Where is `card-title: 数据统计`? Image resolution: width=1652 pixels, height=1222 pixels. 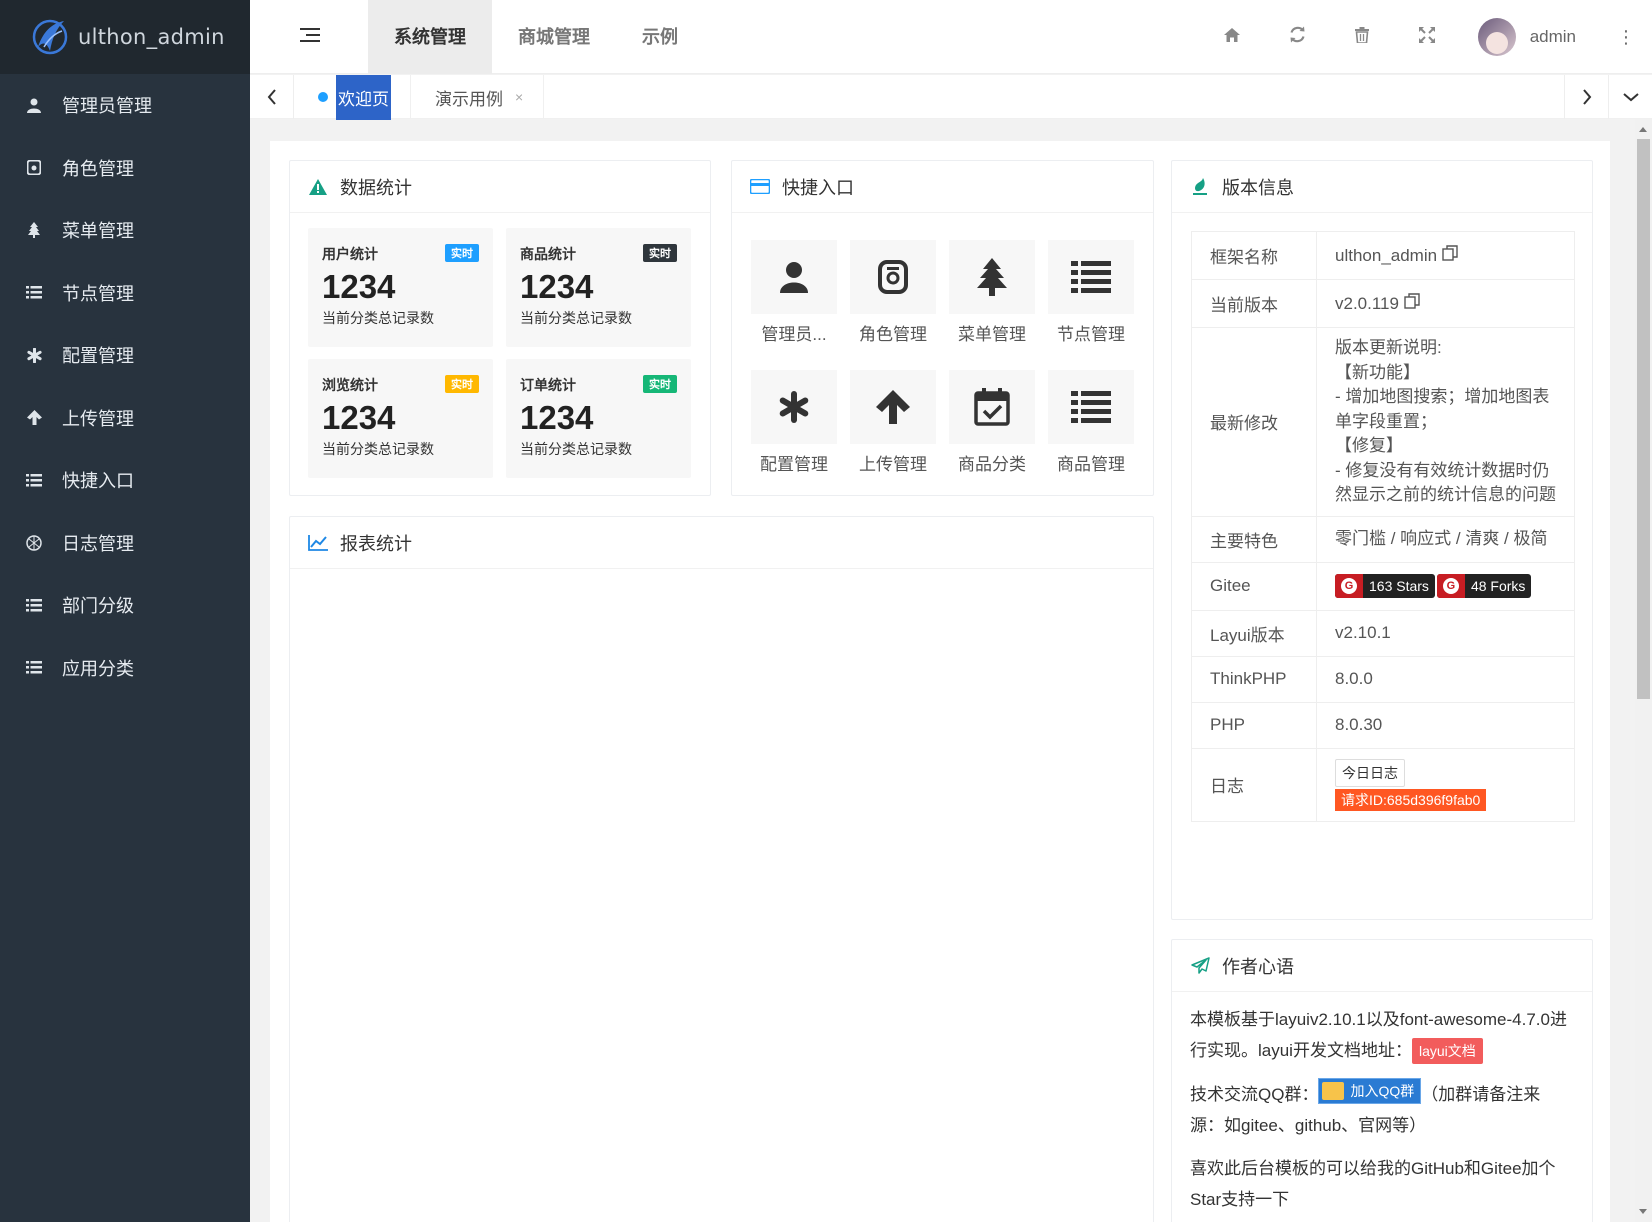
card-title: 数据统计 is located at coordinates (376, 187).